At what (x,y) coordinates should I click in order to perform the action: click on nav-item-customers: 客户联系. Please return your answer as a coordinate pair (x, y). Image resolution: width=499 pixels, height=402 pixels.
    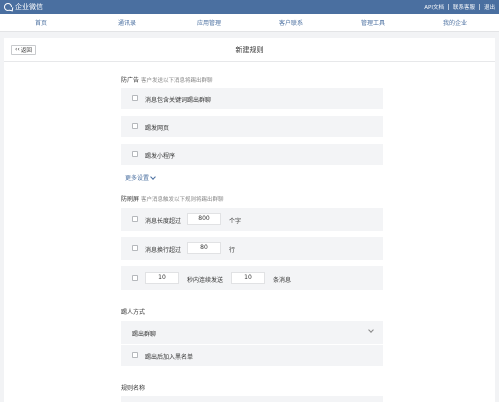
    Looking at the image, I should click on (291, 22).